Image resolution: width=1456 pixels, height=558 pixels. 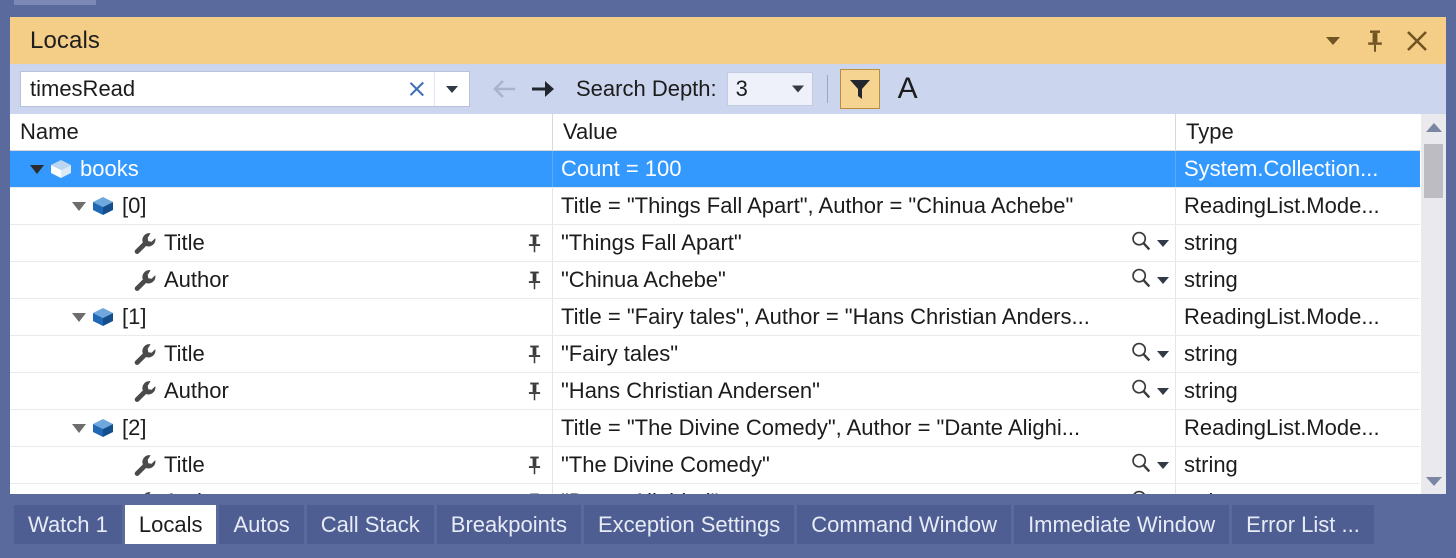 I want to click on column-header-name: Name, so click(x=281, y=132).